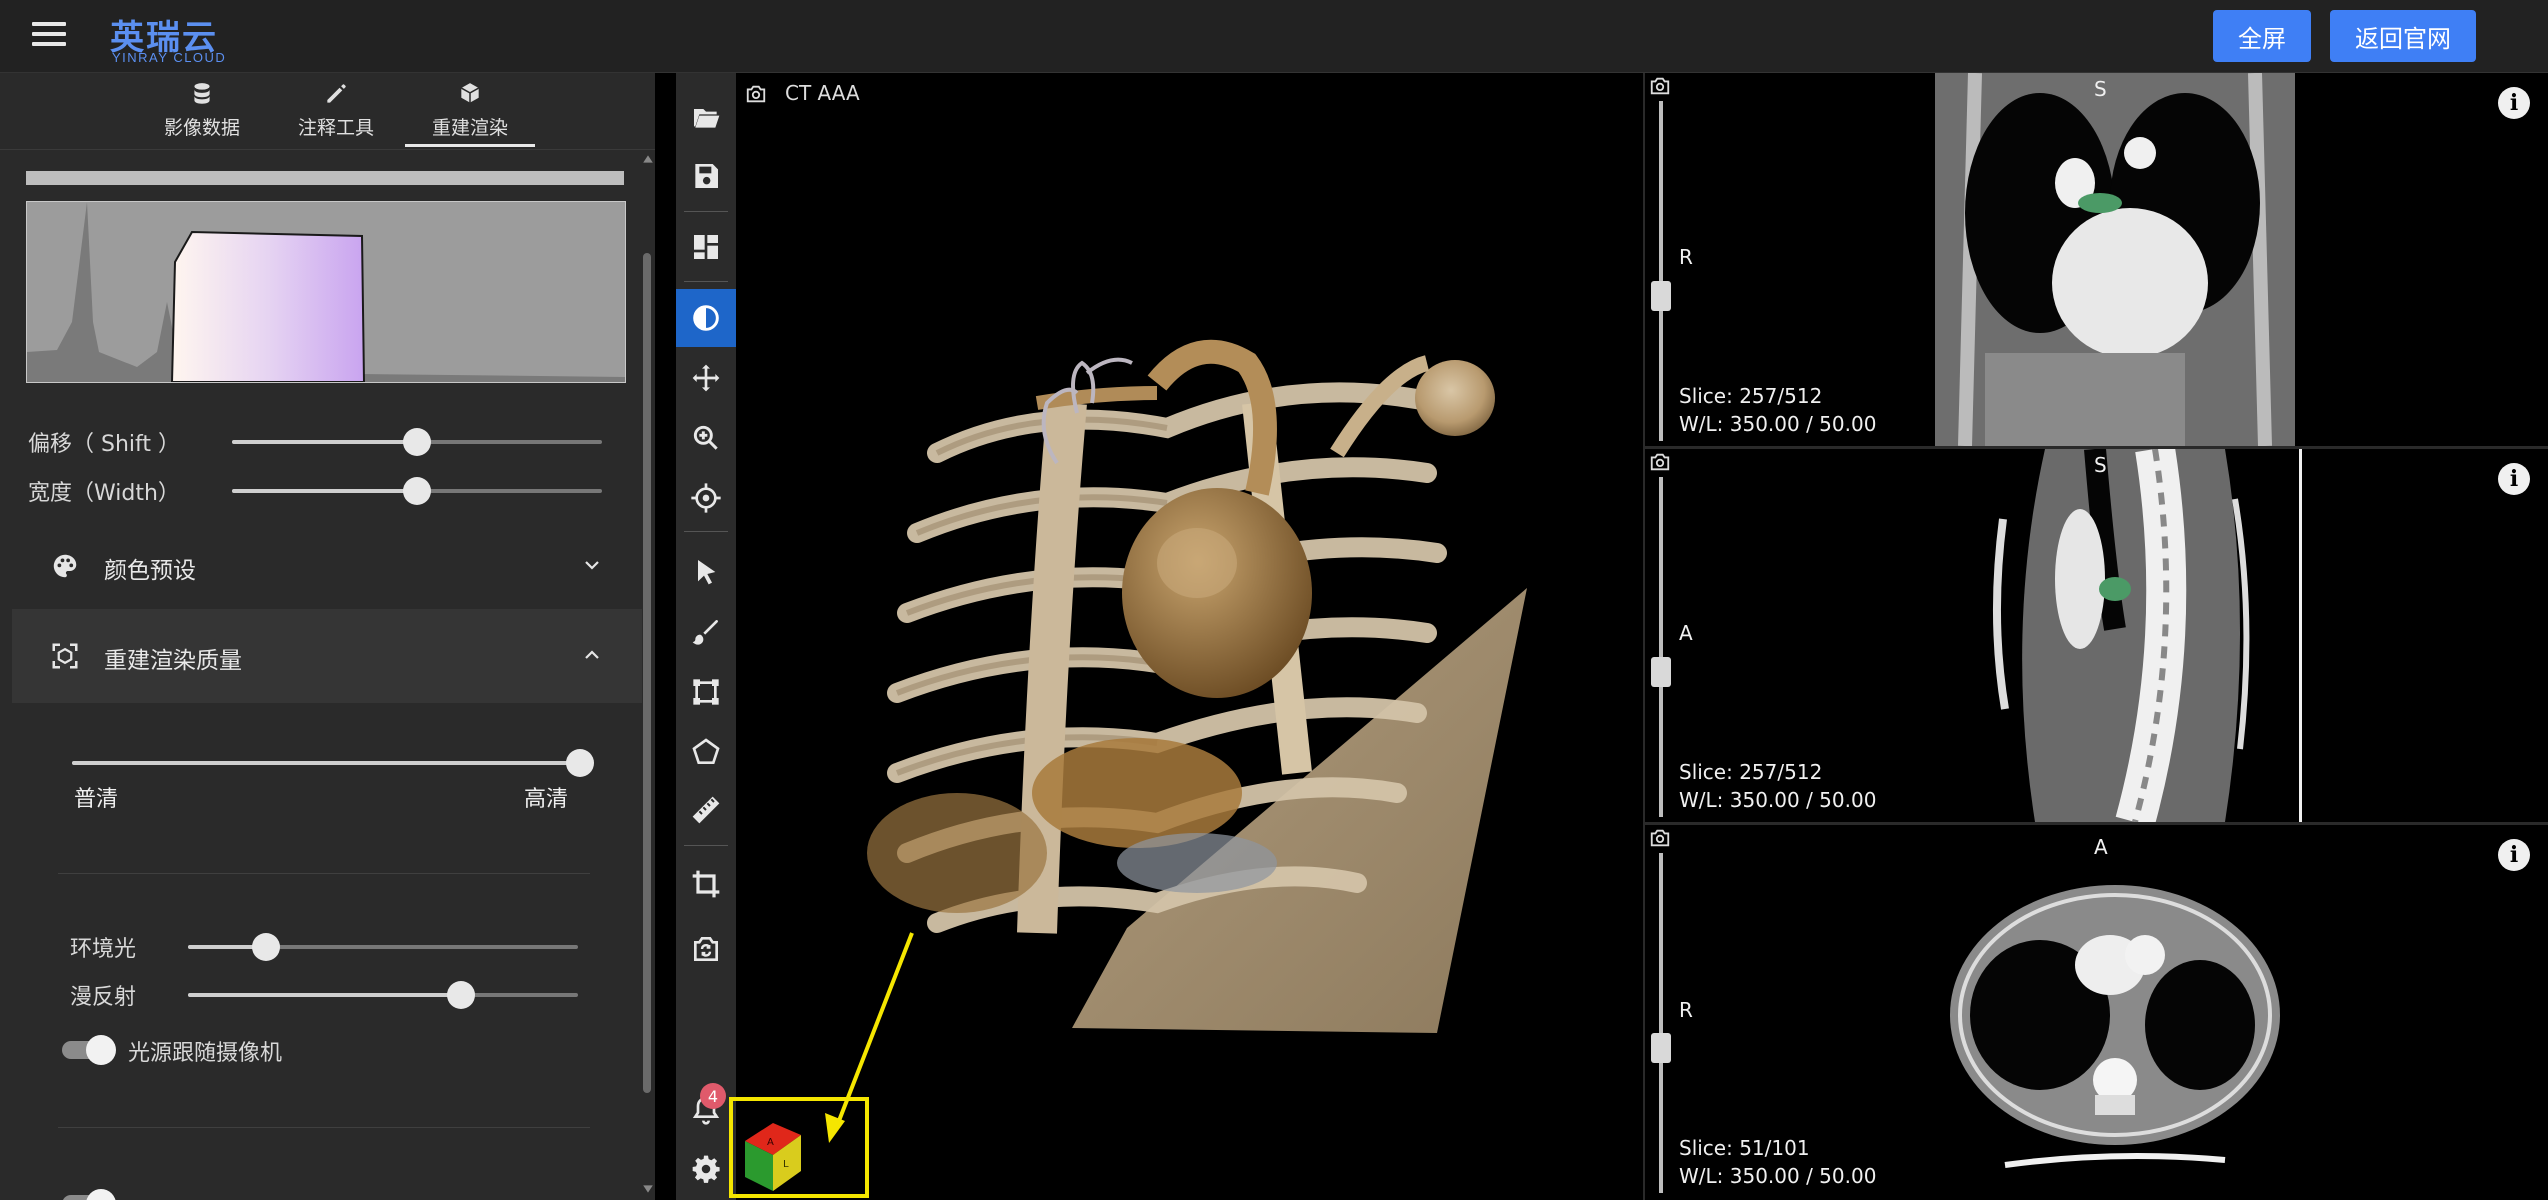 This screenshot has width=2548, height=1200. What do you see at coordinates (461, 995) in the screenshot?
I see `diffuse-slider-thumb` at bounding box center [461, 995].